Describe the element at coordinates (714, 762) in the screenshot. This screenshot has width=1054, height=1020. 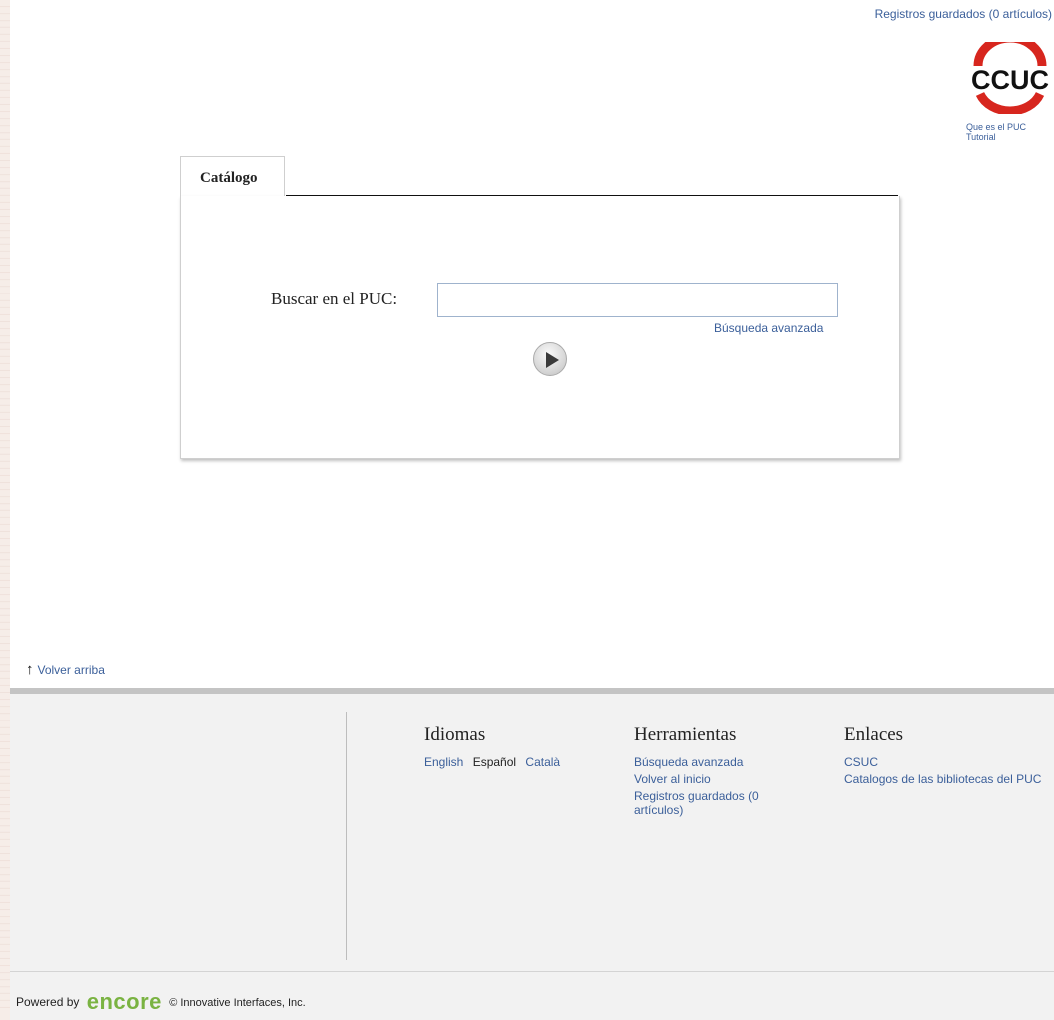
I see `footer-advanced-search-link: Búsqueda avanzada` at that location.